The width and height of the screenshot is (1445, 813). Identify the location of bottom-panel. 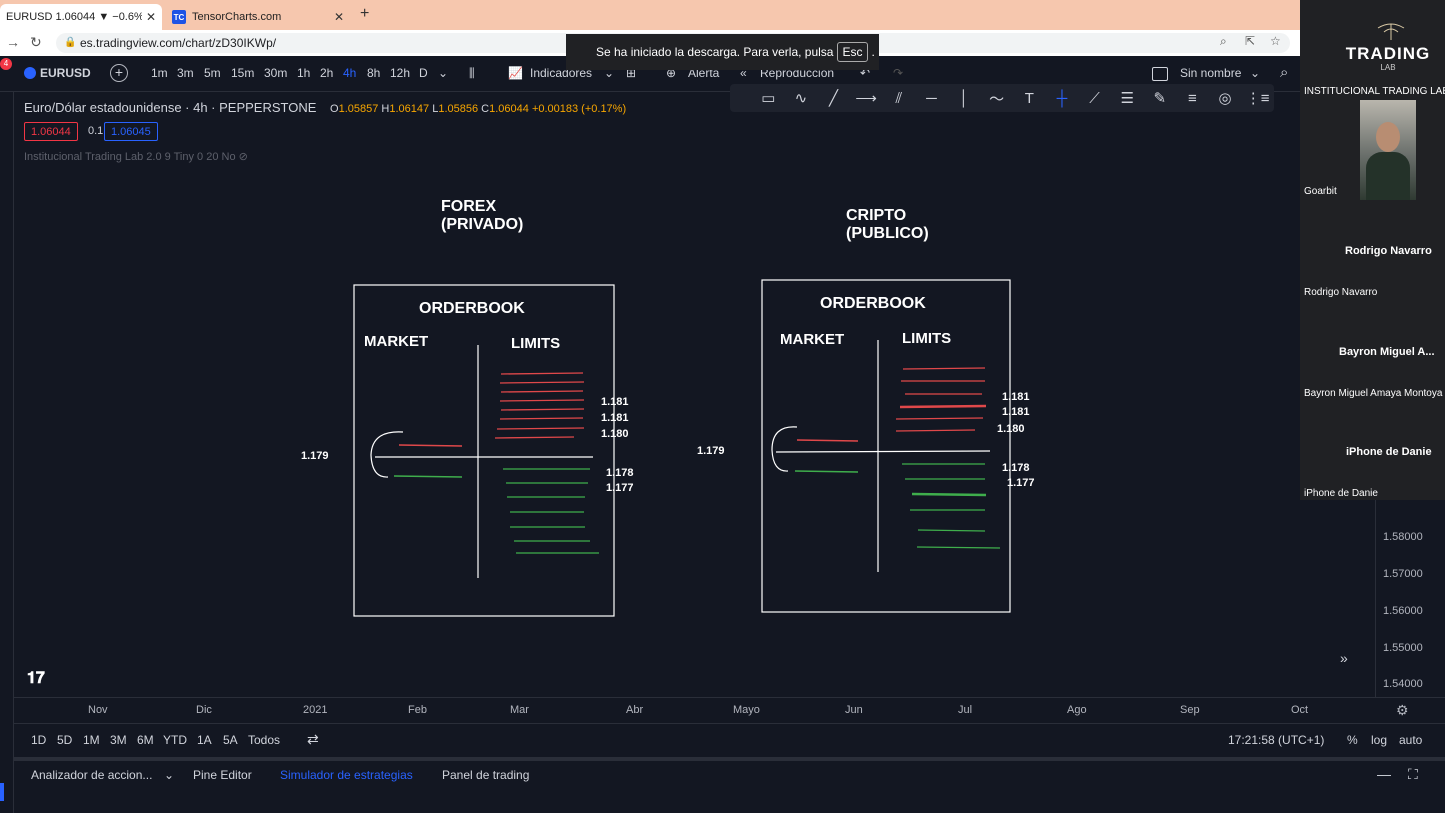
(729, 785).